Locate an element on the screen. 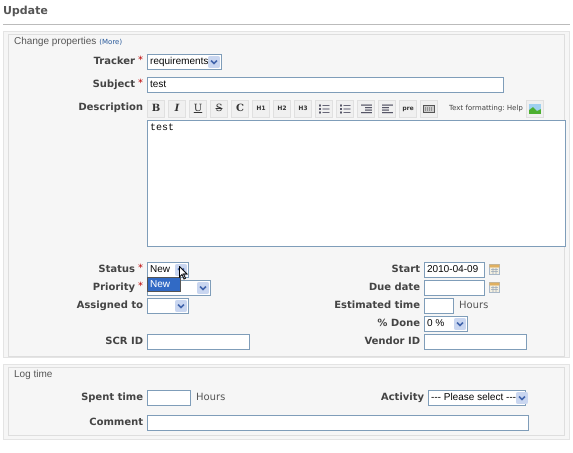 This screenshot has width=573, height=453. field-label: Vendor ID is located at coordinates (392, 341).